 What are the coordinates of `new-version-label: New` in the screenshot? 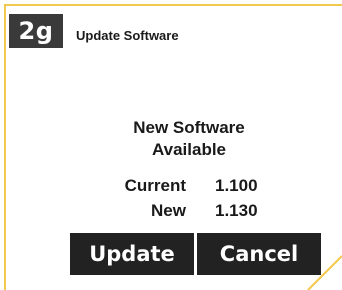 It's located at (168, 210).